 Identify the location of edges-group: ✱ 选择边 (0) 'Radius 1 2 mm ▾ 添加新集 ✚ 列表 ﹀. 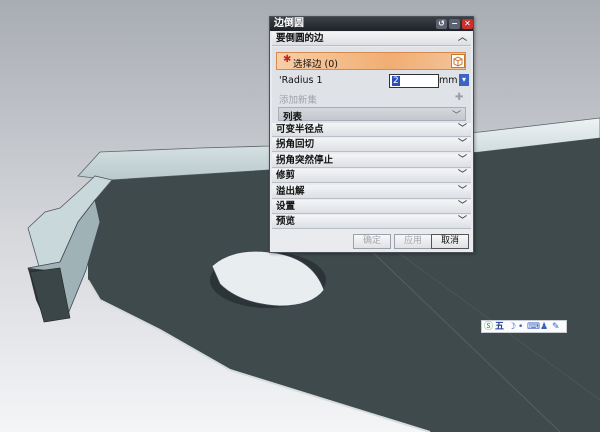
(371, 90).